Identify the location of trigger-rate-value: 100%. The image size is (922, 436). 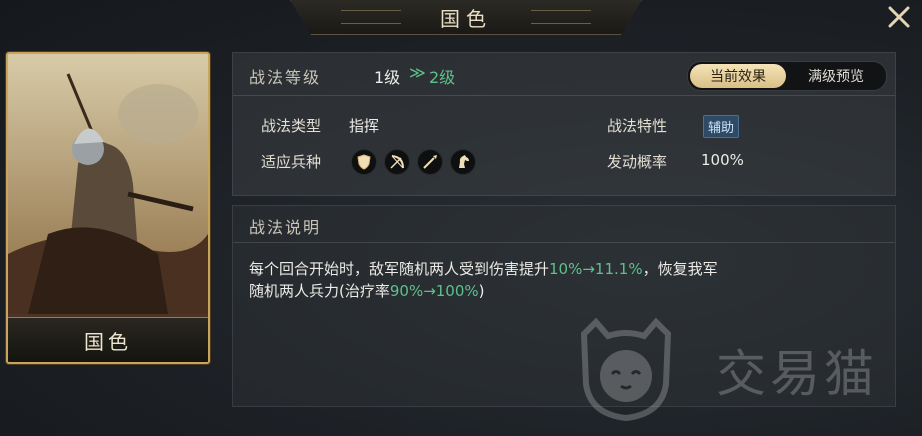
(722, 160).